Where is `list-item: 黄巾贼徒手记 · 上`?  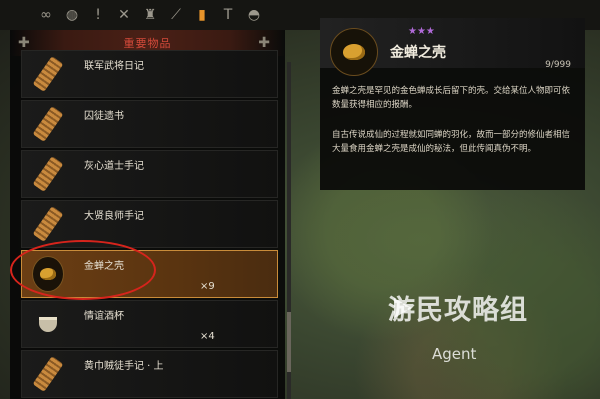 list-item: 黄巾贼徒手记 · 上 is located at coordinates (149, 374).